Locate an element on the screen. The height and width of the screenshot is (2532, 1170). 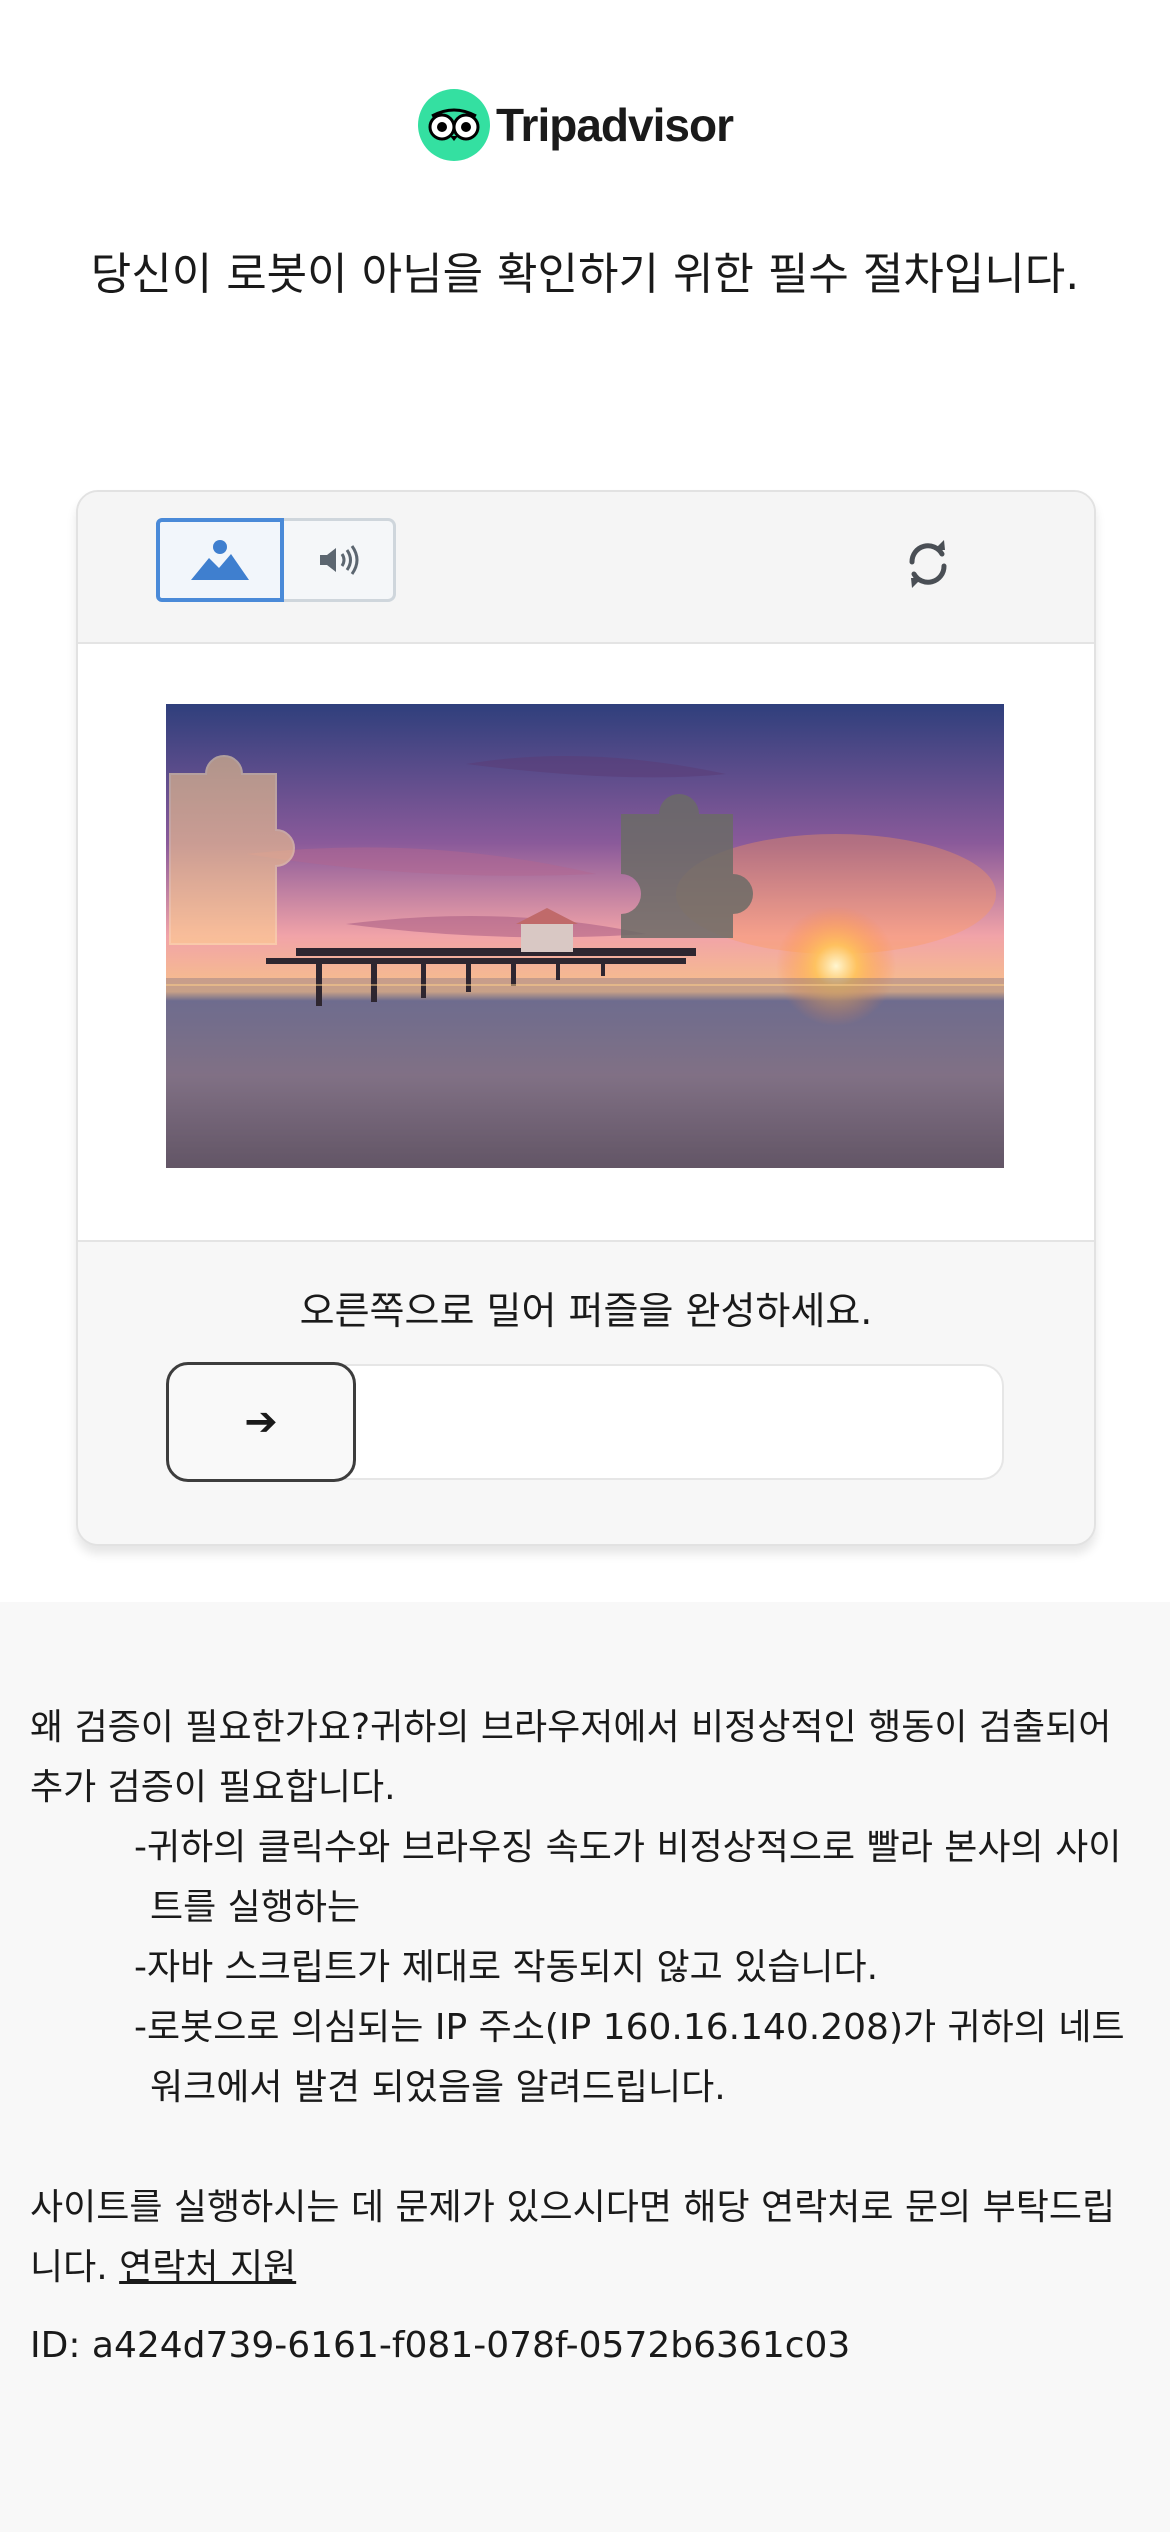
slider-area: 오른쪽으로 밀어 퍼즐을 완성하세요. ➔ is located at coordinates (586, 1393).